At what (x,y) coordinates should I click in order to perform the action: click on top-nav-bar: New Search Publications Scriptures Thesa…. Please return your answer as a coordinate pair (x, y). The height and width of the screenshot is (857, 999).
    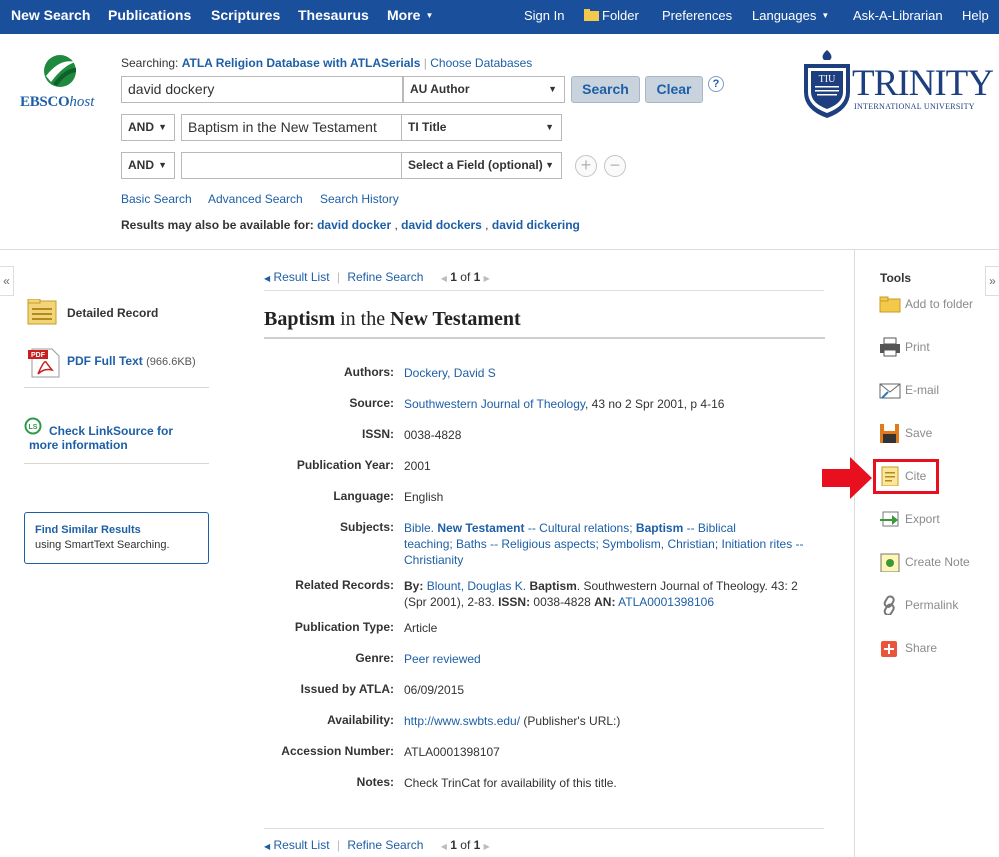
    Looking at the image, I should click on (499, 17).